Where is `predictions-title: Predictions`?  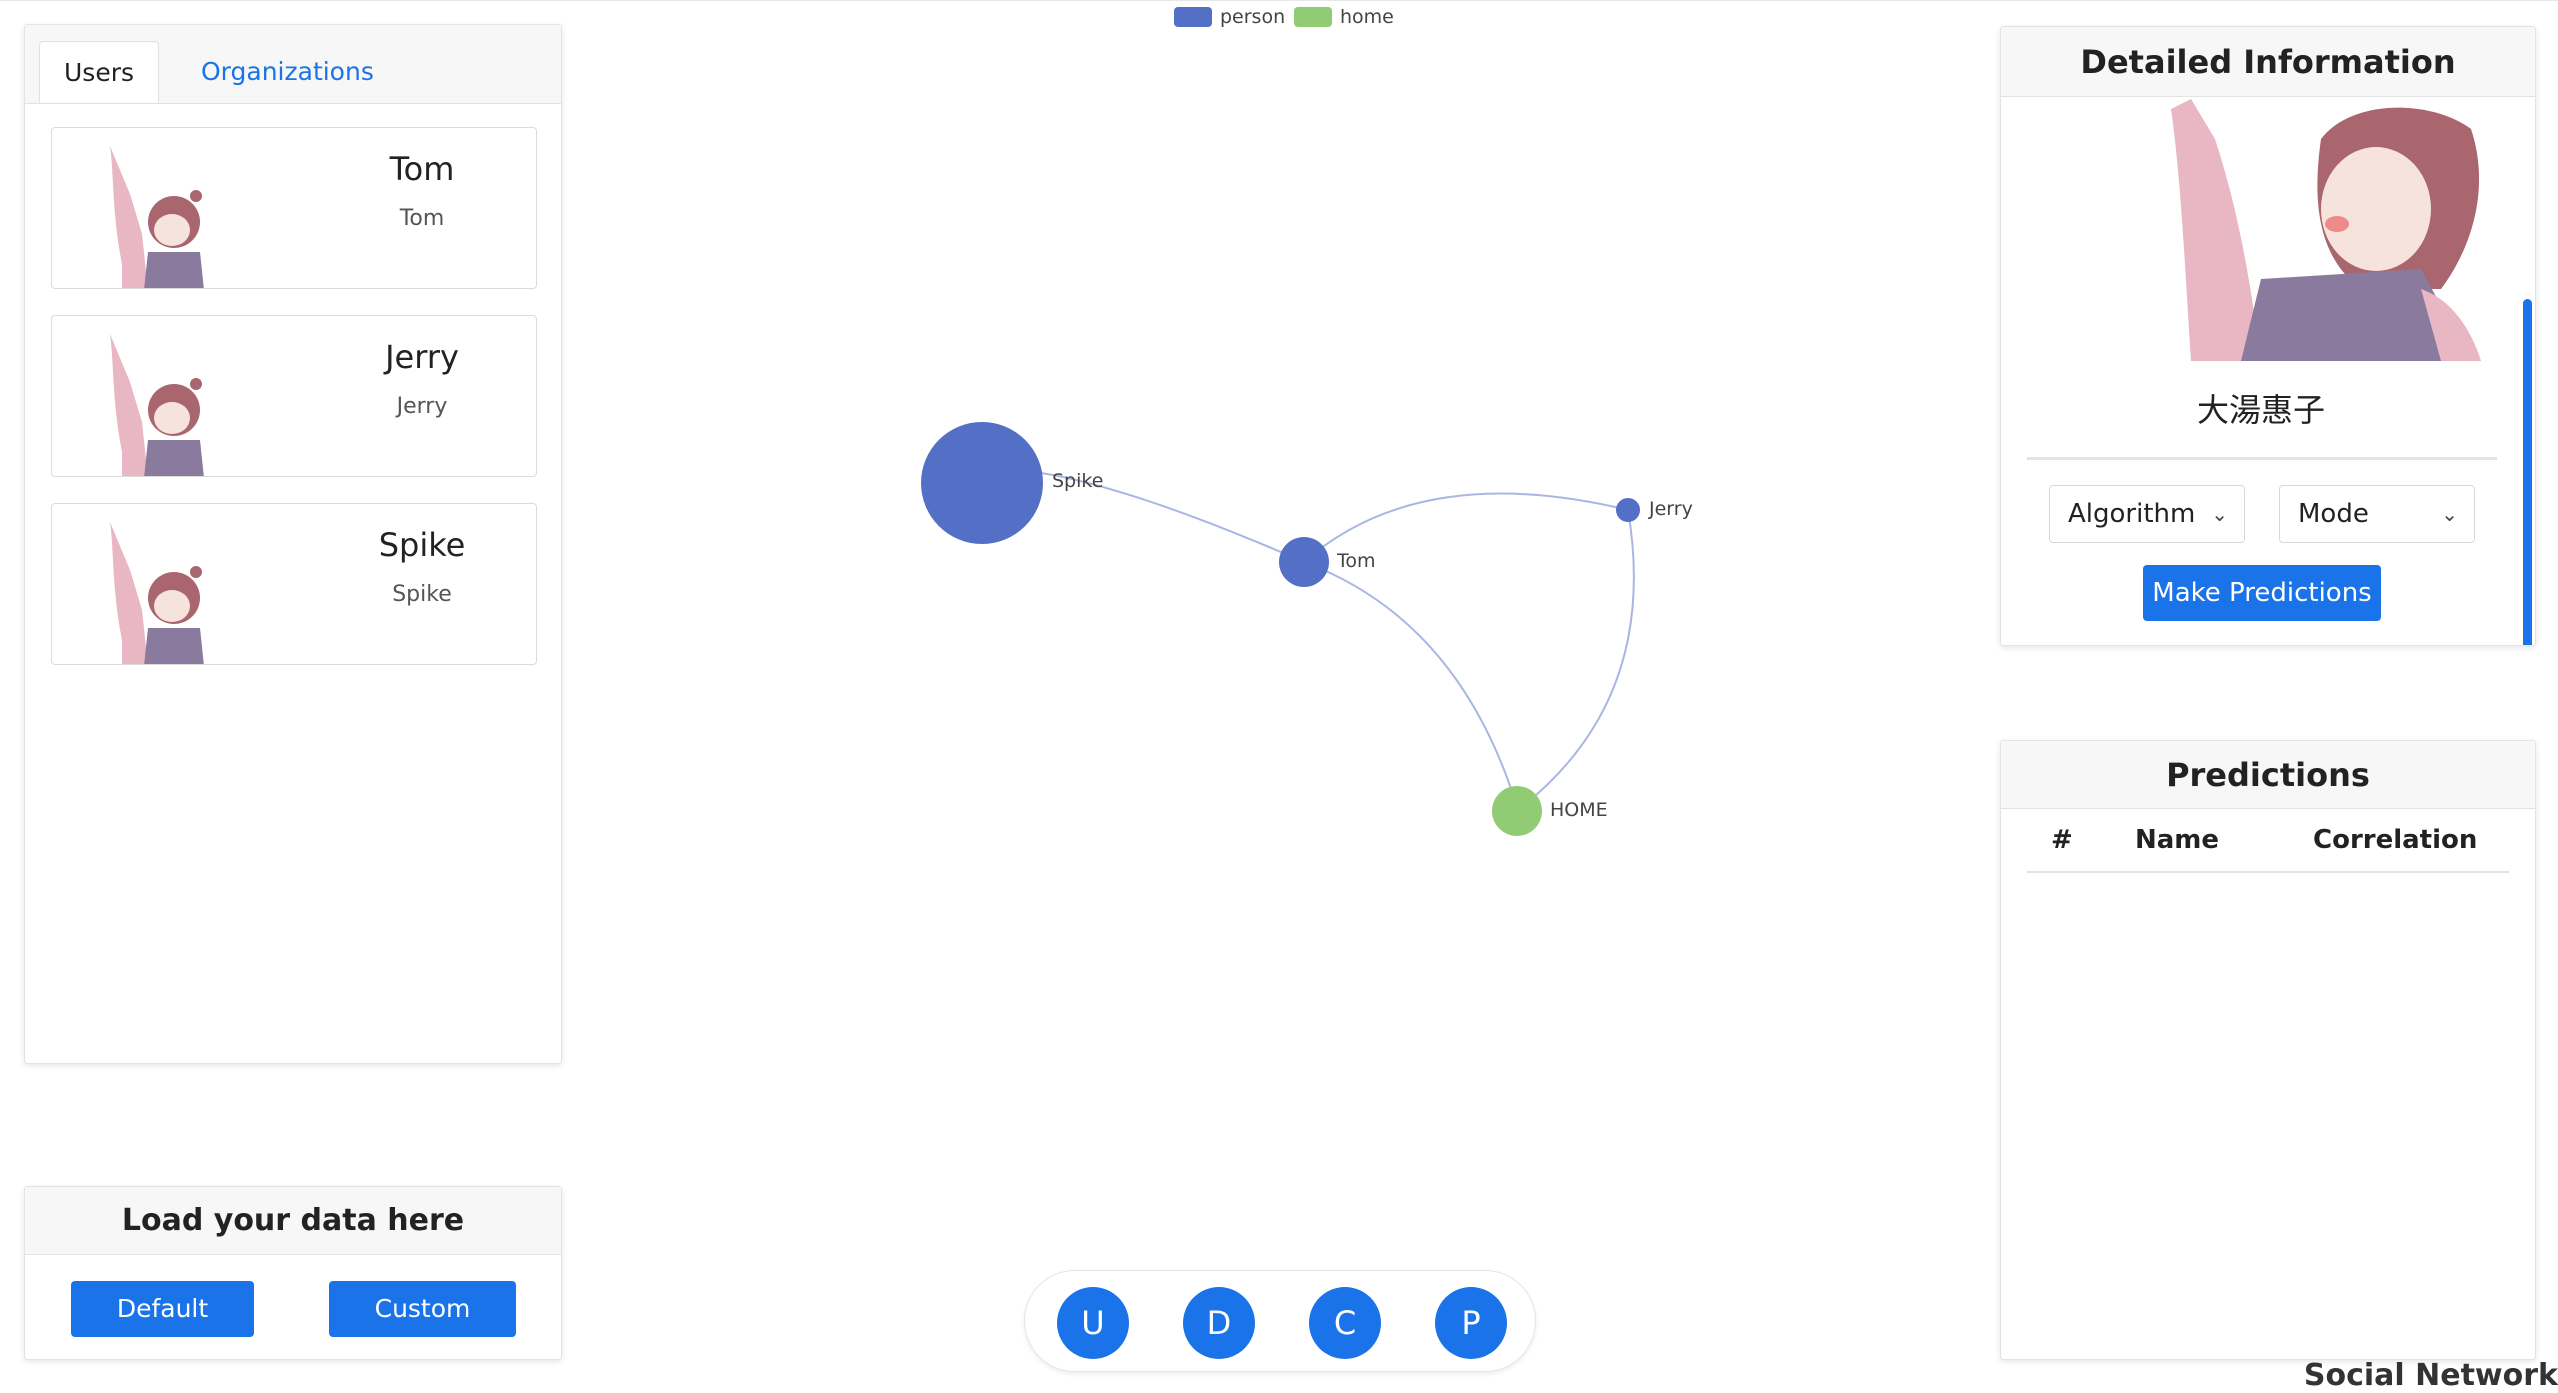
predictions-title: Predictions is located at coordinates (2268, 775).